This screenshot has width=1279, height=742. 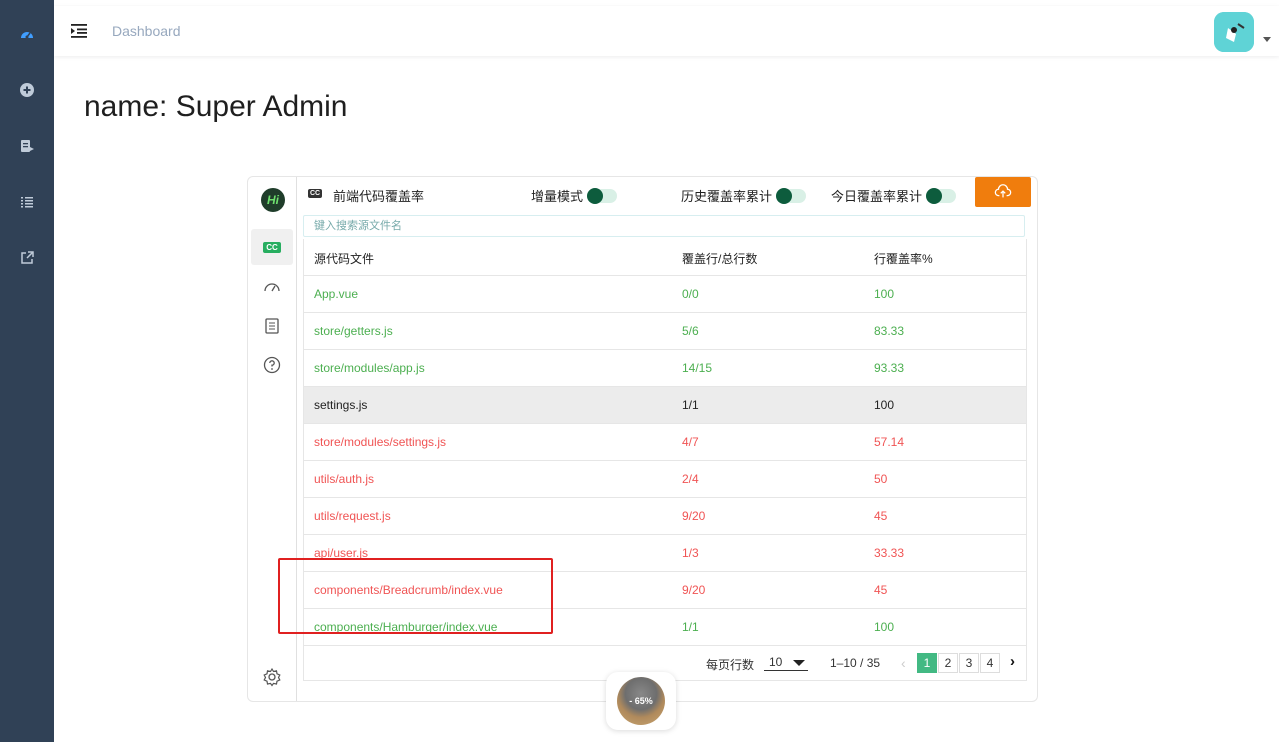 What do you see at coordinates (665, 516) in the screenshot?
I see `table-row: utils/request.js 9/20 45` at bounding box center [665, 516].